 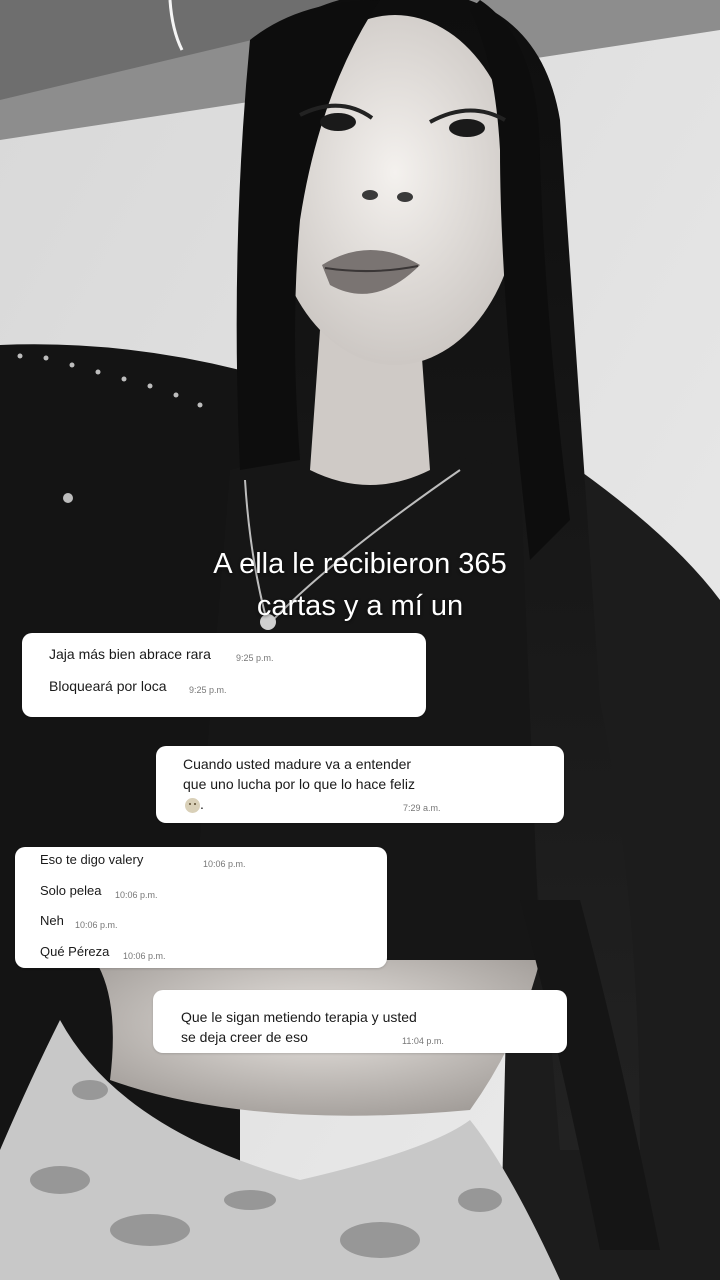 I want to click on message-text: Eso te digo valery, so click(x=92, y=859).